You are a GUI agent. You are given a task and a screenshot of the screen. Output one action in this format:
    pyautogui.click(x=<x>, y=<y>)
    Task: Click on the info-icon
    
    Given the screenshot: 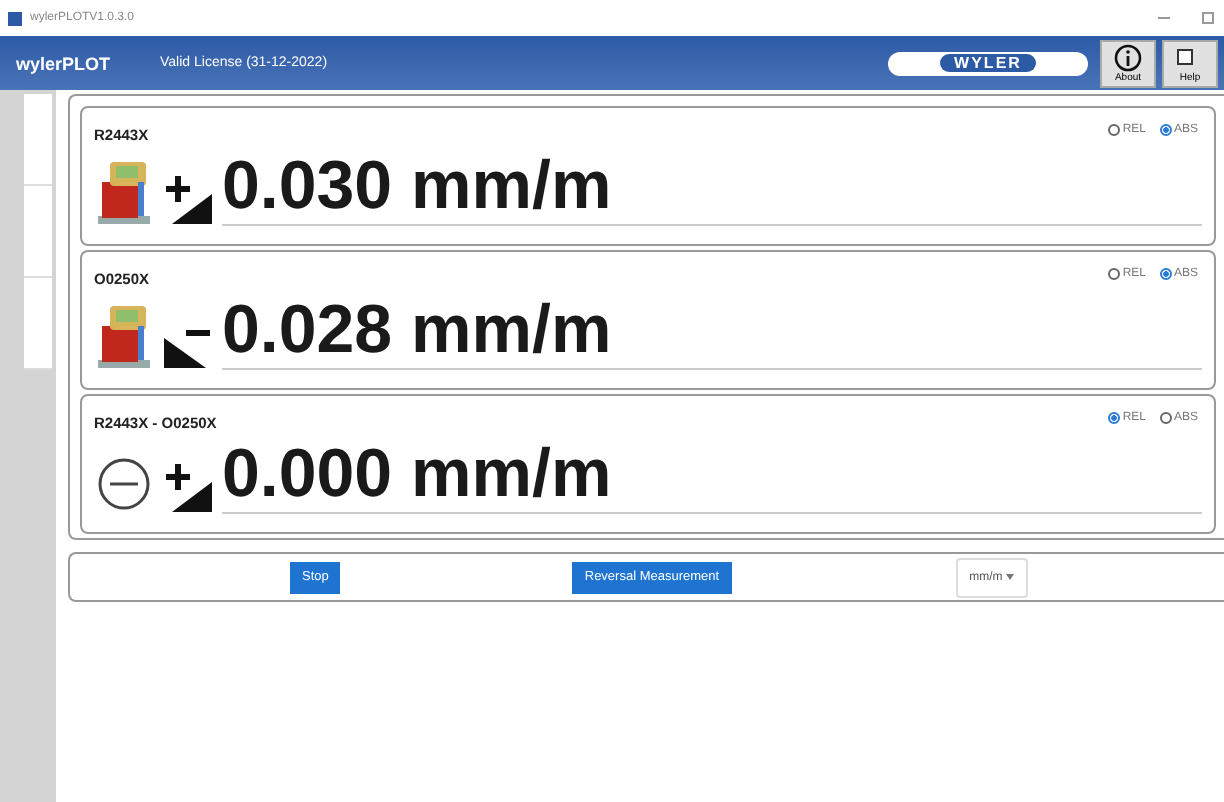 What is the action you would take?
    pyautogui.click(x=1128, y=57)
    